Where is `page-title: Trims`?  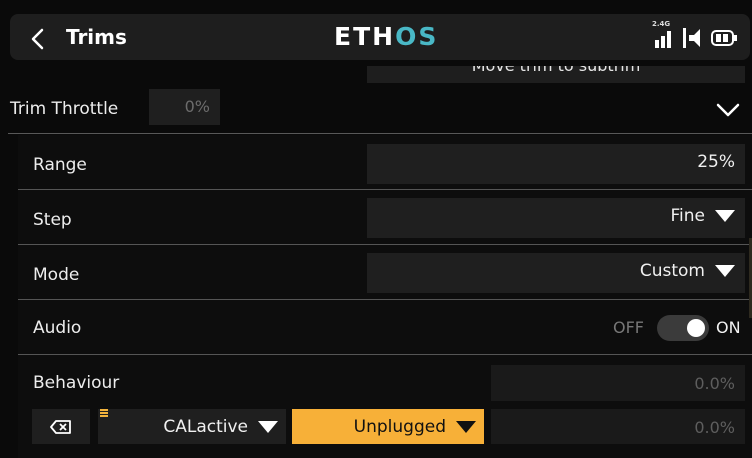
page-title: Trims is located at coordinates (96, 37).